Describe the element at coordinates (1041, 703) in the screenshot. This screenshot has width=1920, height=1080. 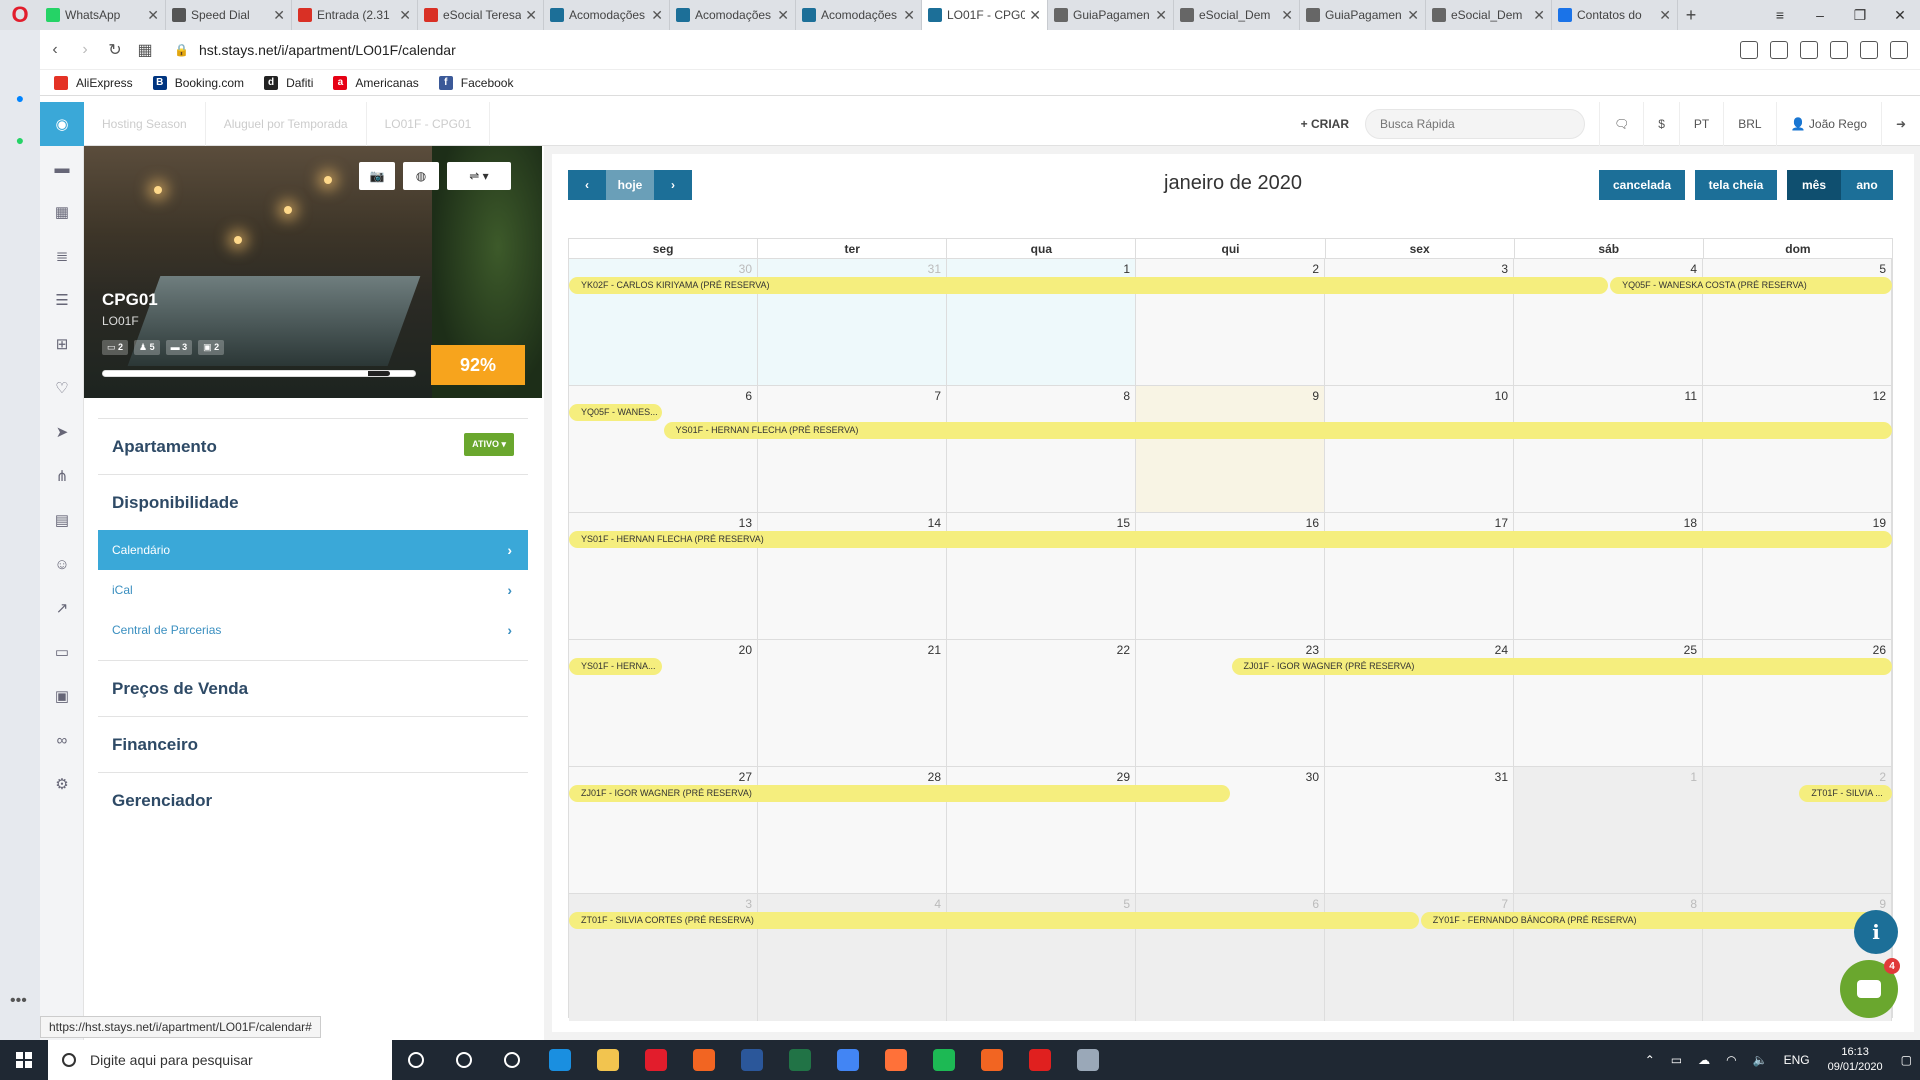
I see `calendar-day: 22` at that location.